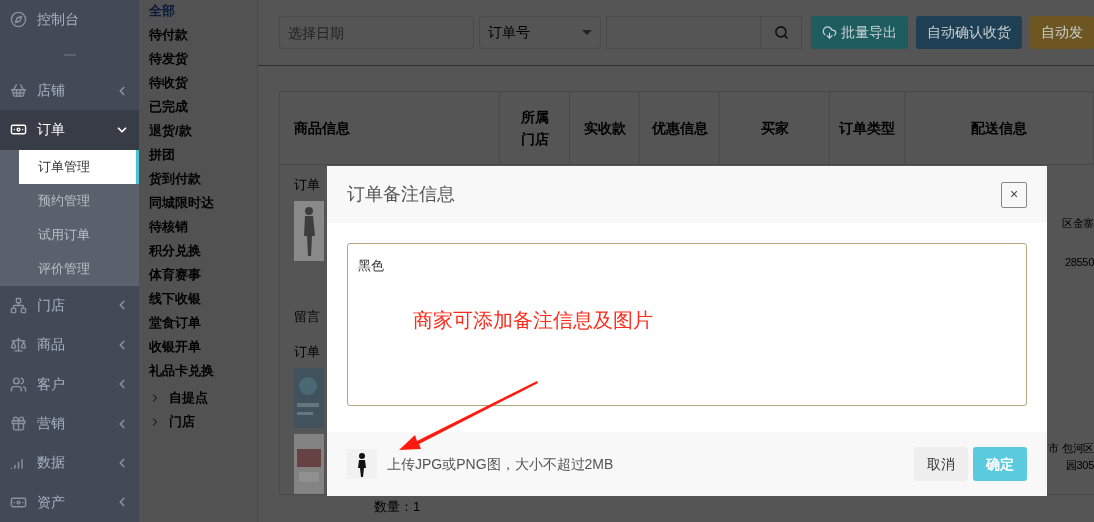 Image resolution: width=1094 pixels, height=522 pixels. I want to click on submenu-item: 评价管理, so click(79, 268).